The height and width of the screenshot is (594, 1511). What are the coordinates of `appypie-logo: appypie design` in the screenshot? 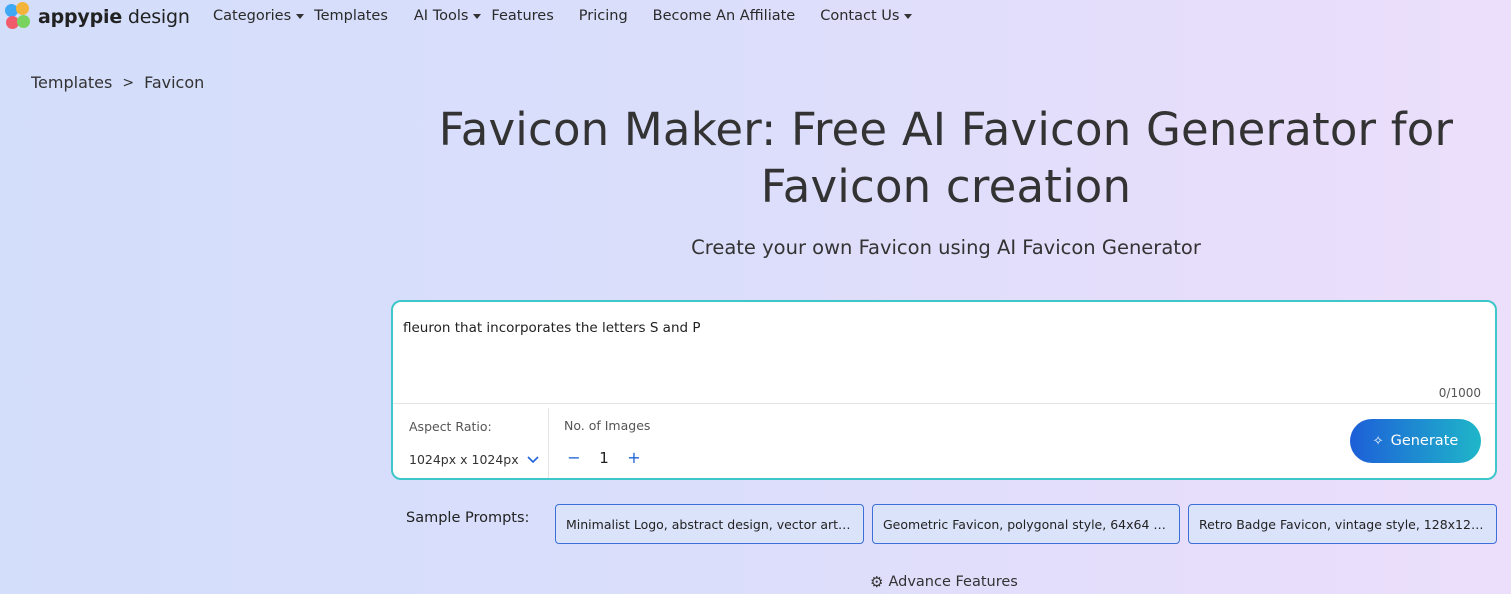 It's located at (97, 16).